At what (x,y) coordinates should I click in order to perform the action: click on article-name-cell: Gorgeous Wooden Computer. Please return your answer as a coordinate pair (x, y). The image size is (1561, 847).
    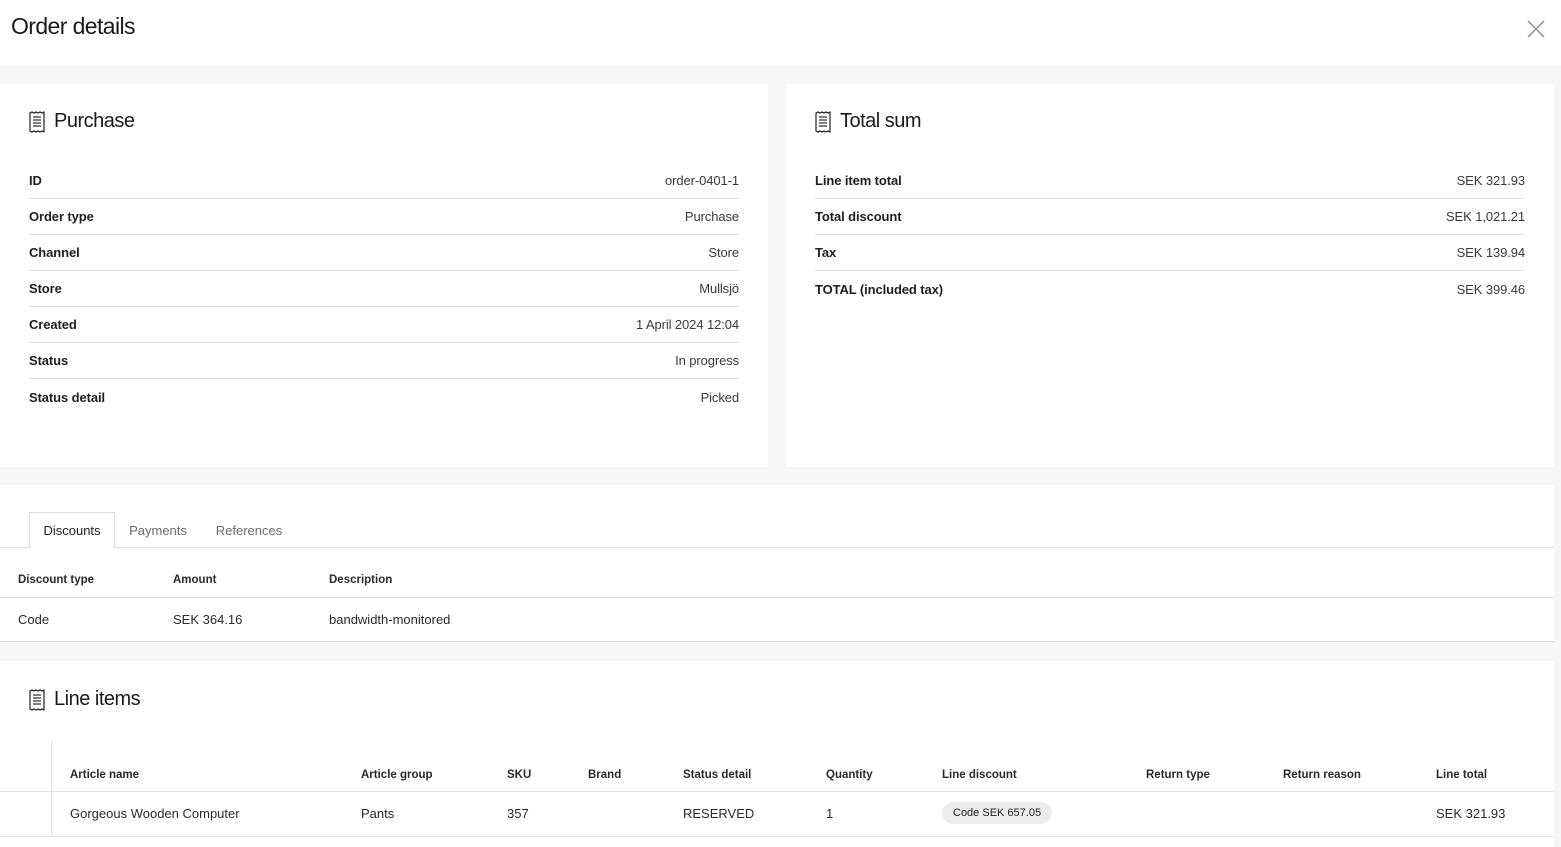
    Looking at the image, I should click on (155, 813).